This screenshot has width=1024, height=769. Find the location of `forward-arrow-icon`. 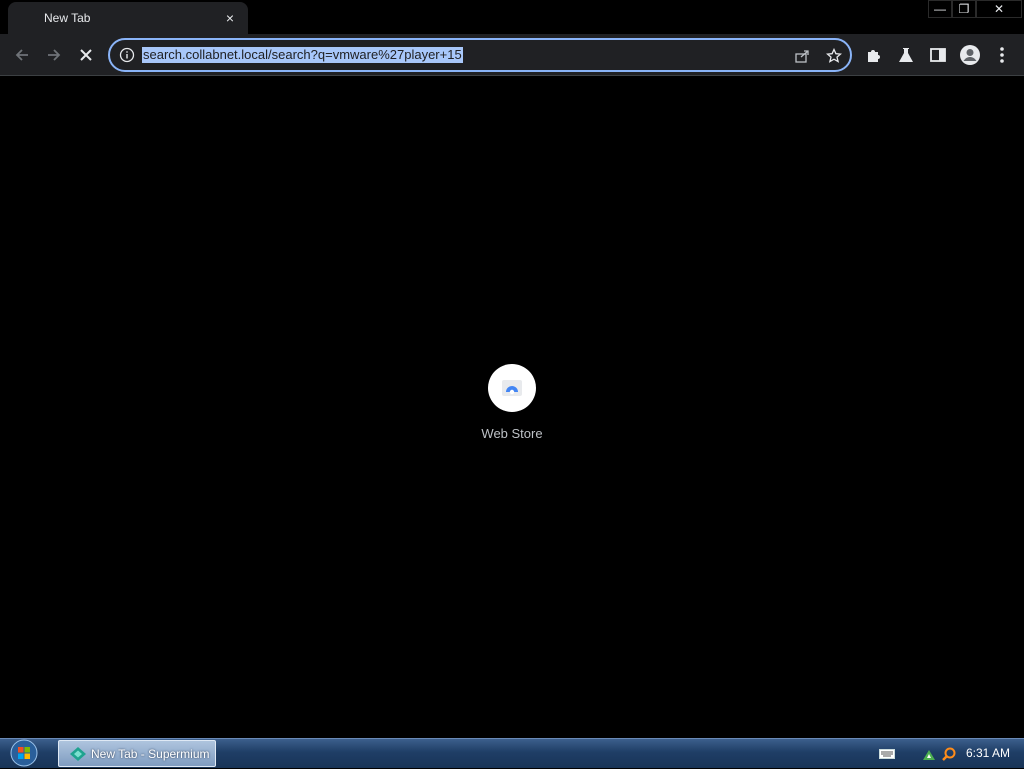

forward-arrow-icon is located at coordinates (54, 55).